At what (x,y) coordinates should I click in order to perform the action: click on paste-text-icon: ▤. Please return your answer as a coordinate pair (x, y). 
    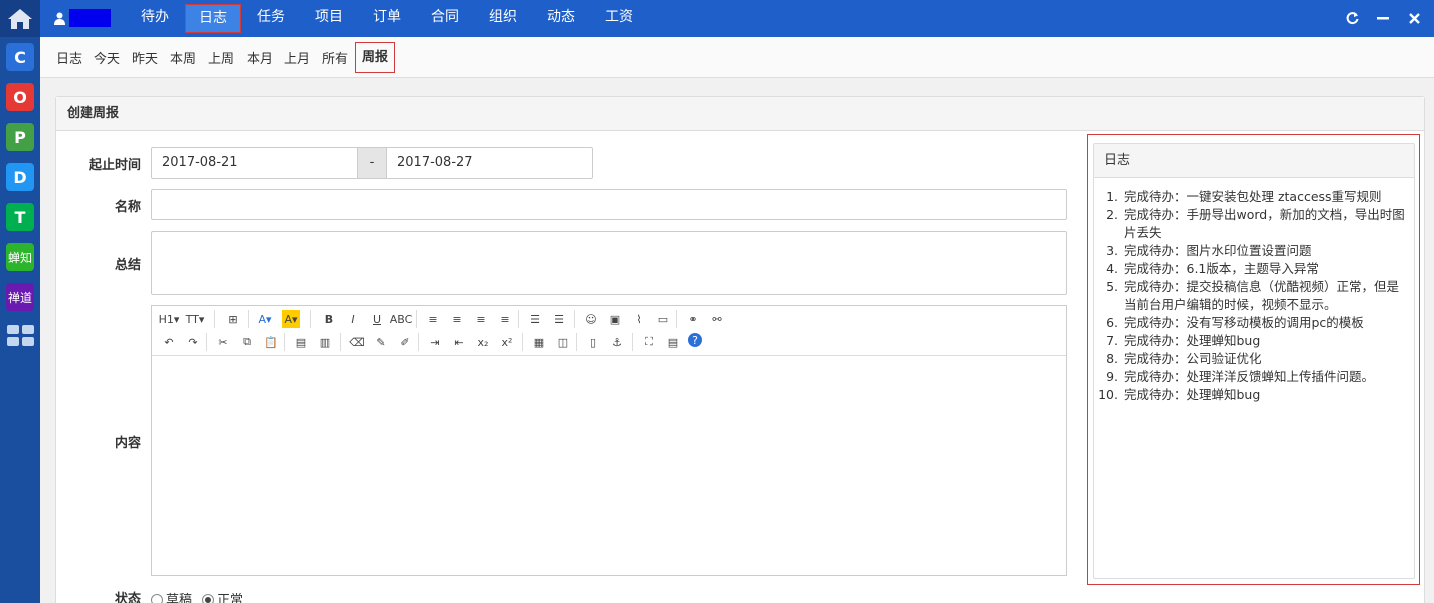
    Looking at the image, I should click on (301, 342).